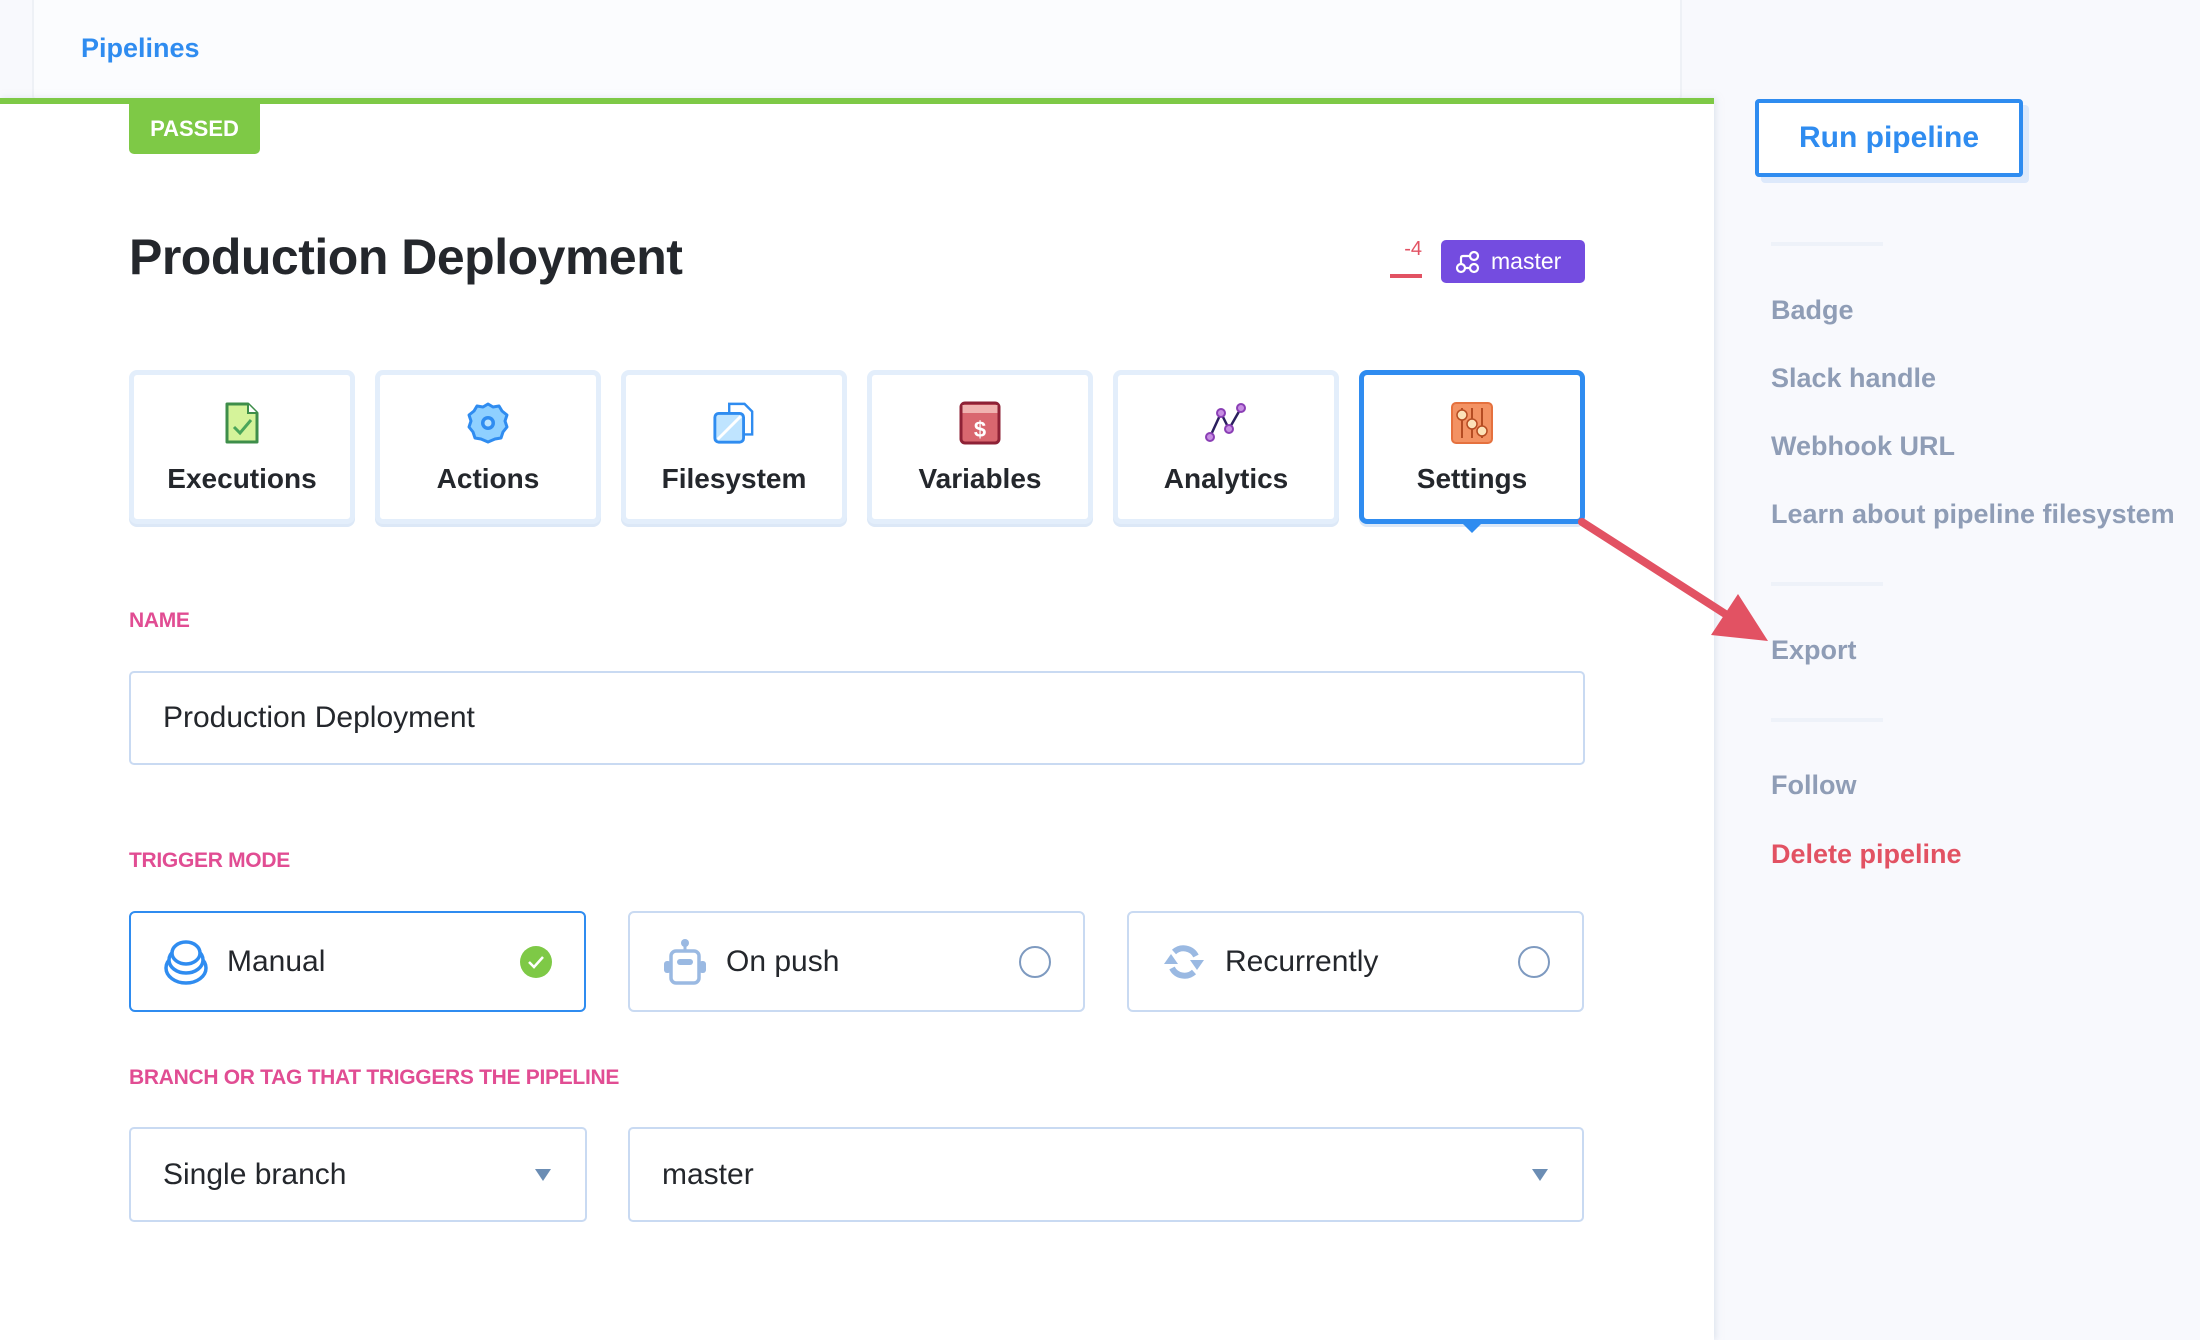  What do you see at coordinates (1973, 514) in the screenshot?
I see `sidebar-link-learn-filesystem: Learn about pipeline filesystem` at bounding box center [1973, 514].